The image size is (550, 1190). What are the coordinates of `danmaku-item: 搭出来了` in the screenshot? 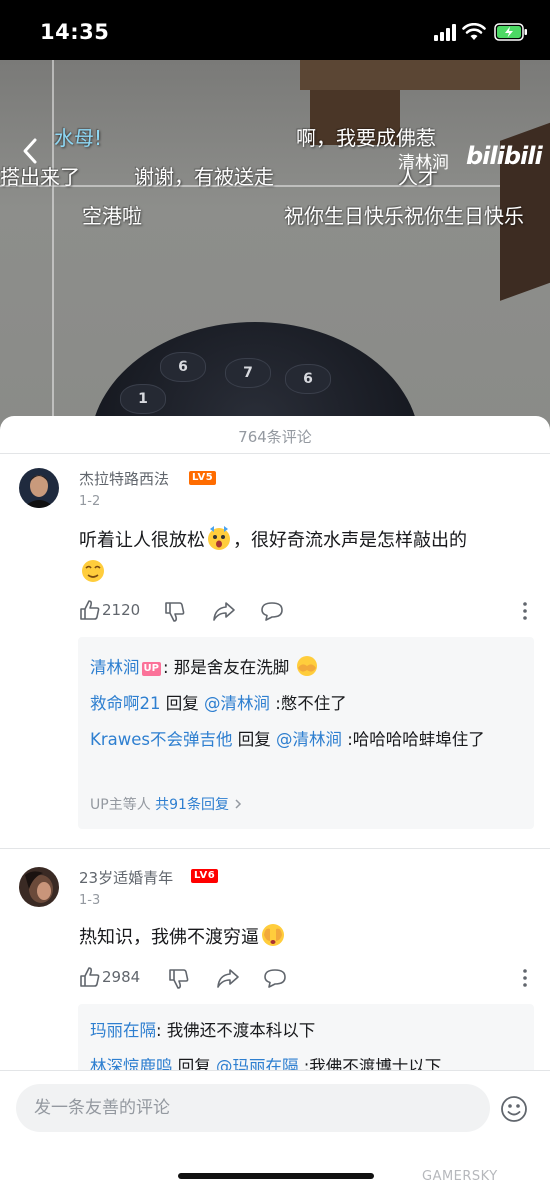 It's located at (40, 177).